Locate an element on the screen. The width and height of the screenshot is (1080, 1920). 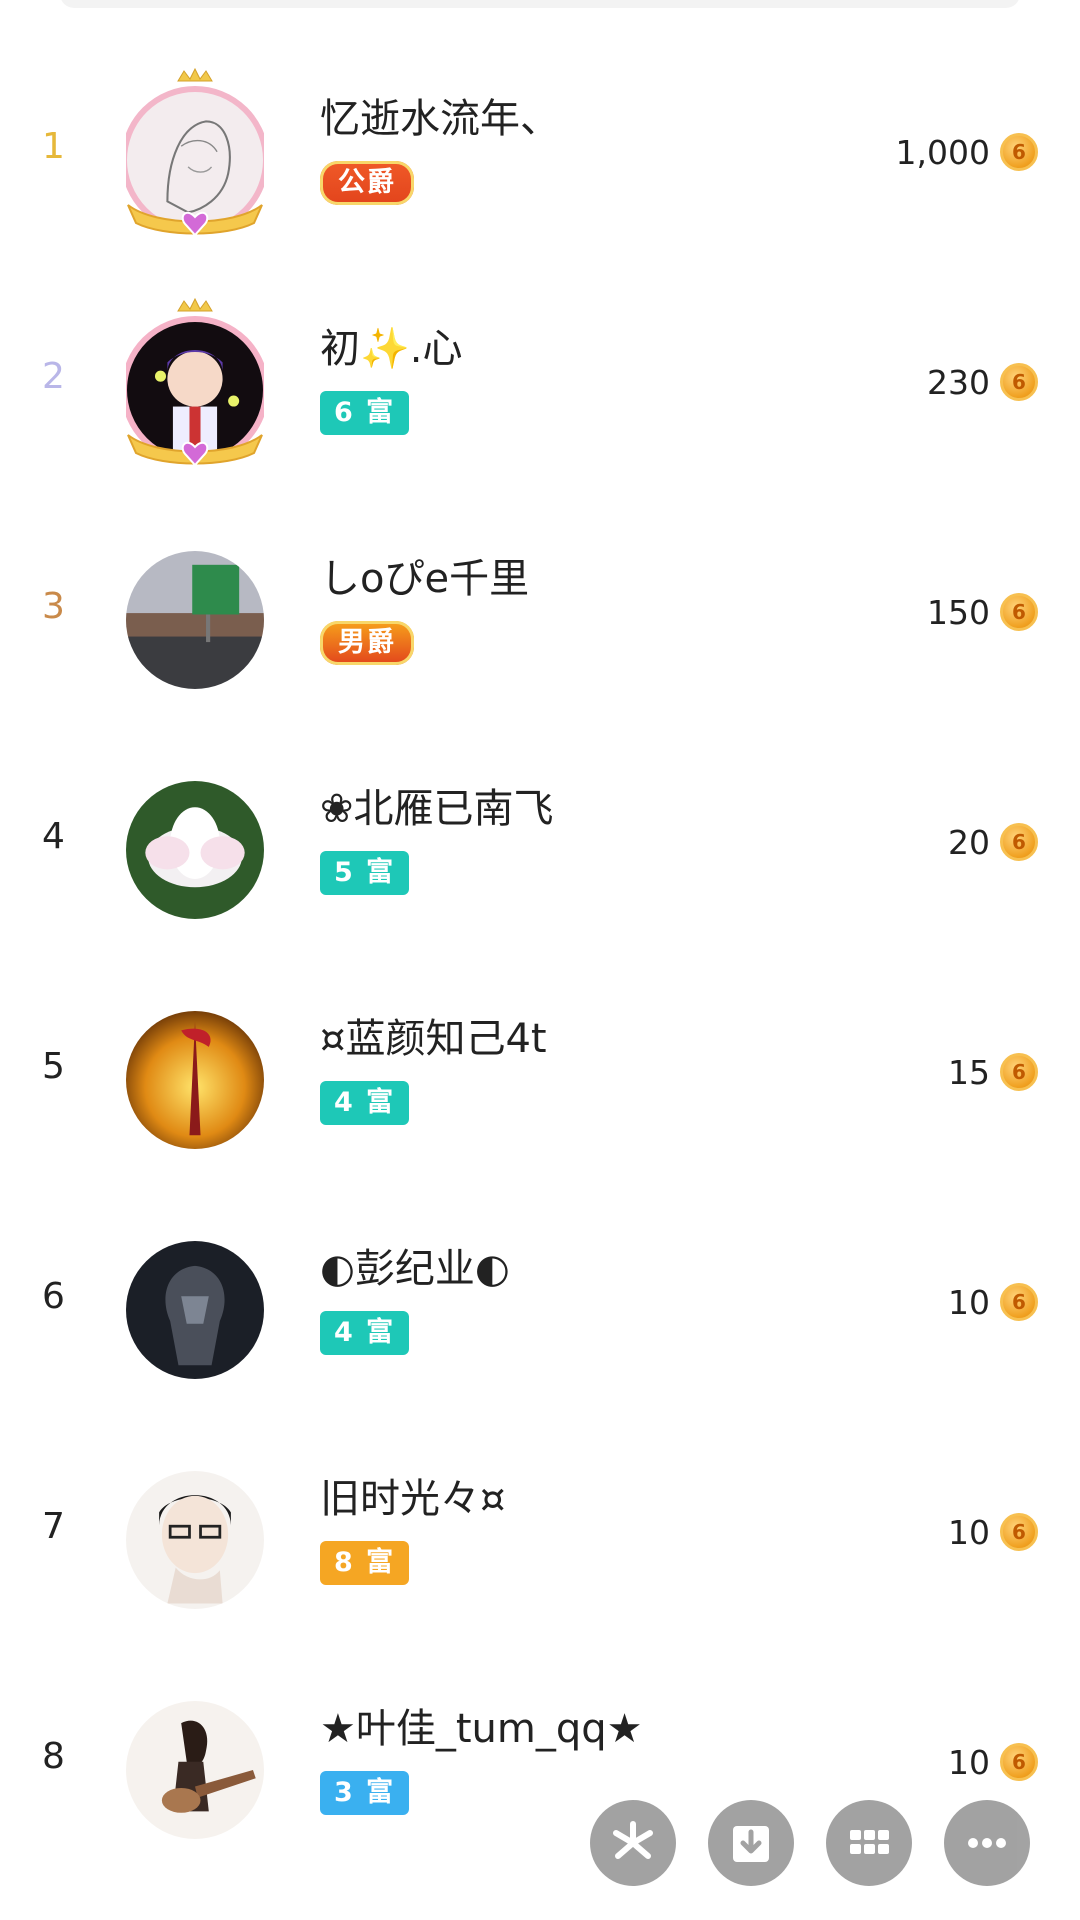
leaderboard-row: 7 旧时光々¤ 8 富 10 6 is located at coordinates (540, 1540).